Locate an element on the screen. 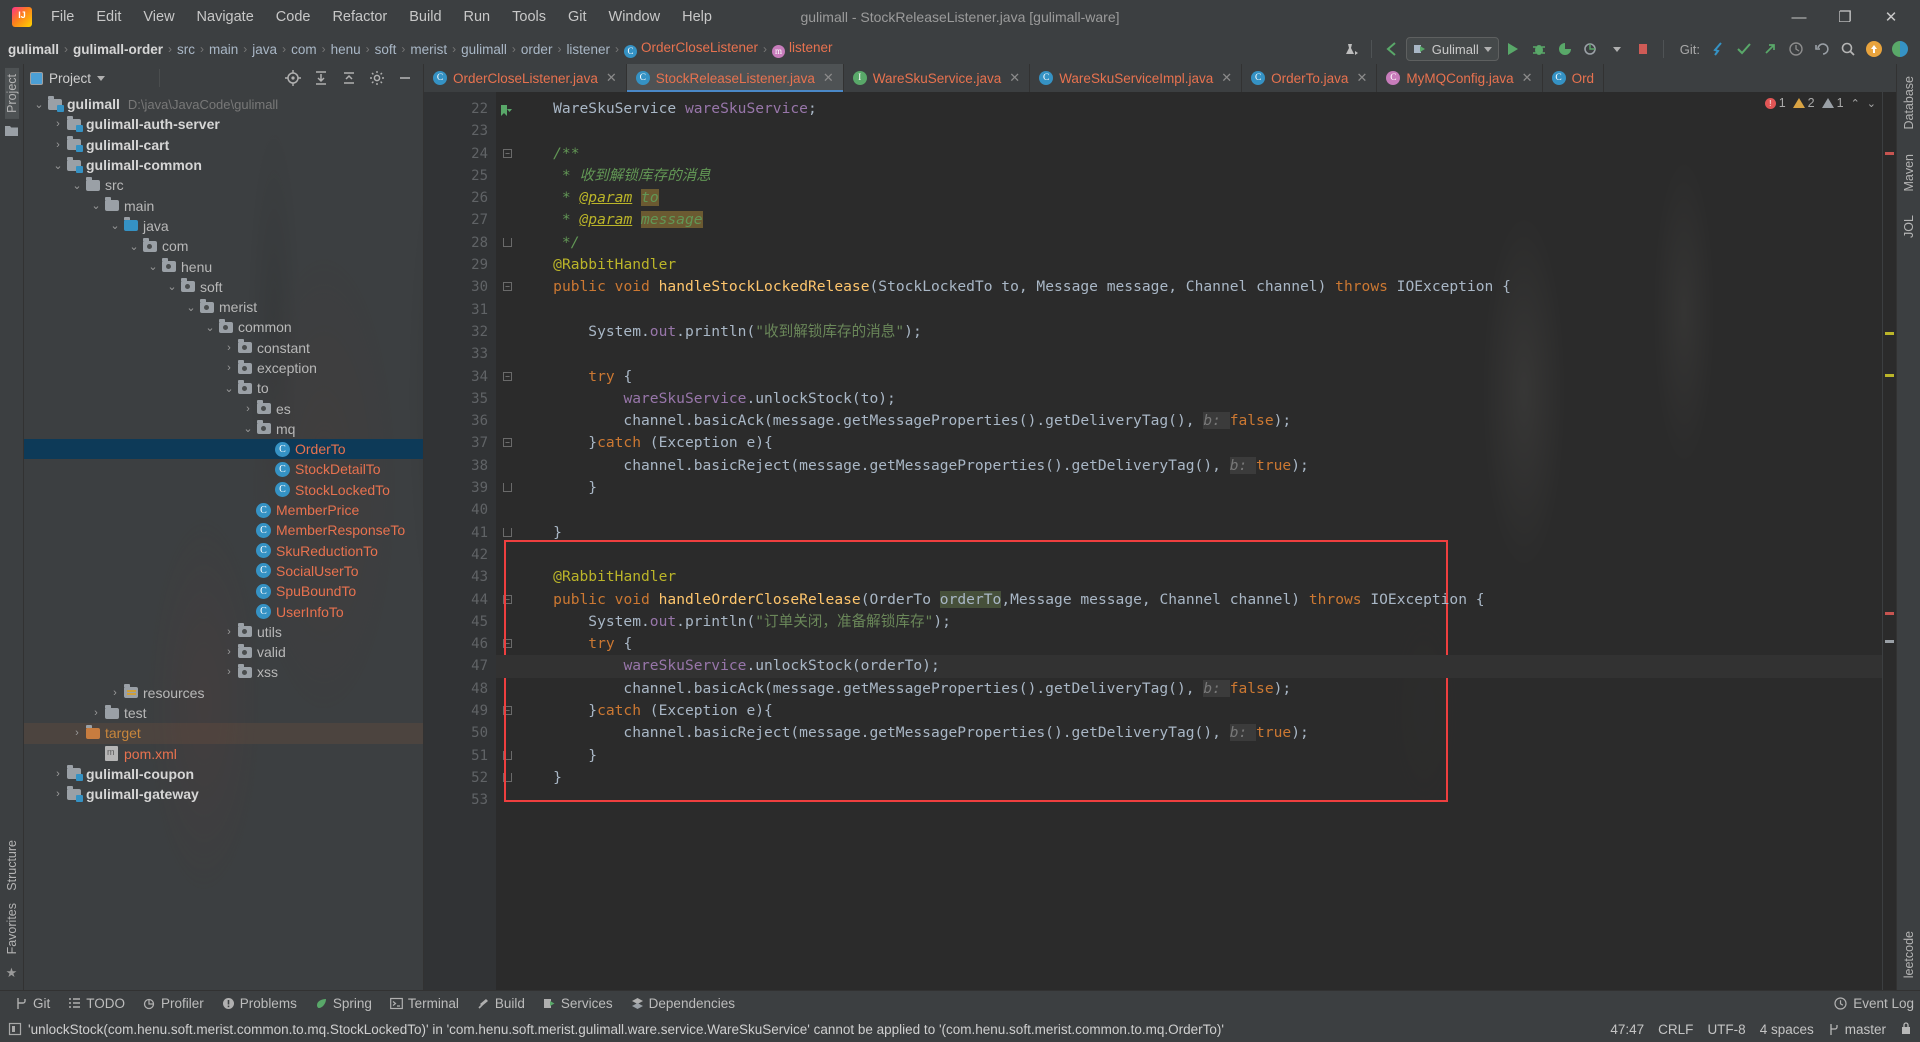  line-number: 37− is located at coordinates (468, 443).